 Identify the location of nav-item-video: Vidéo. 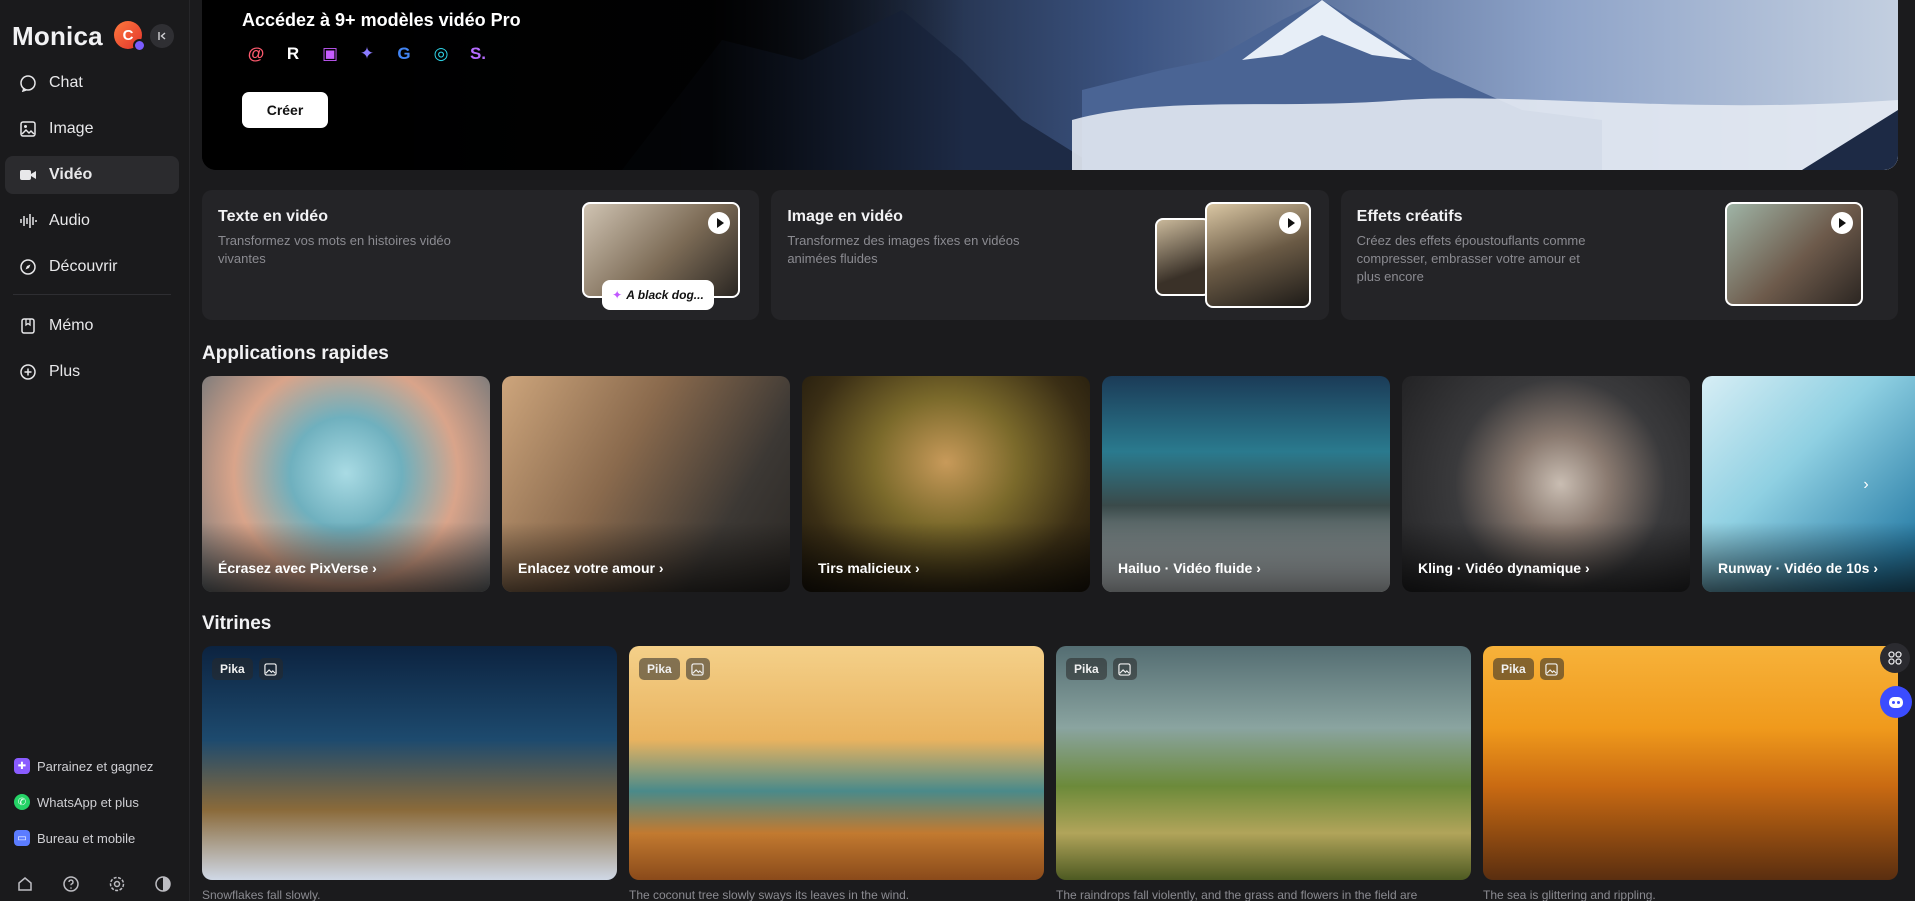
(92, 175).